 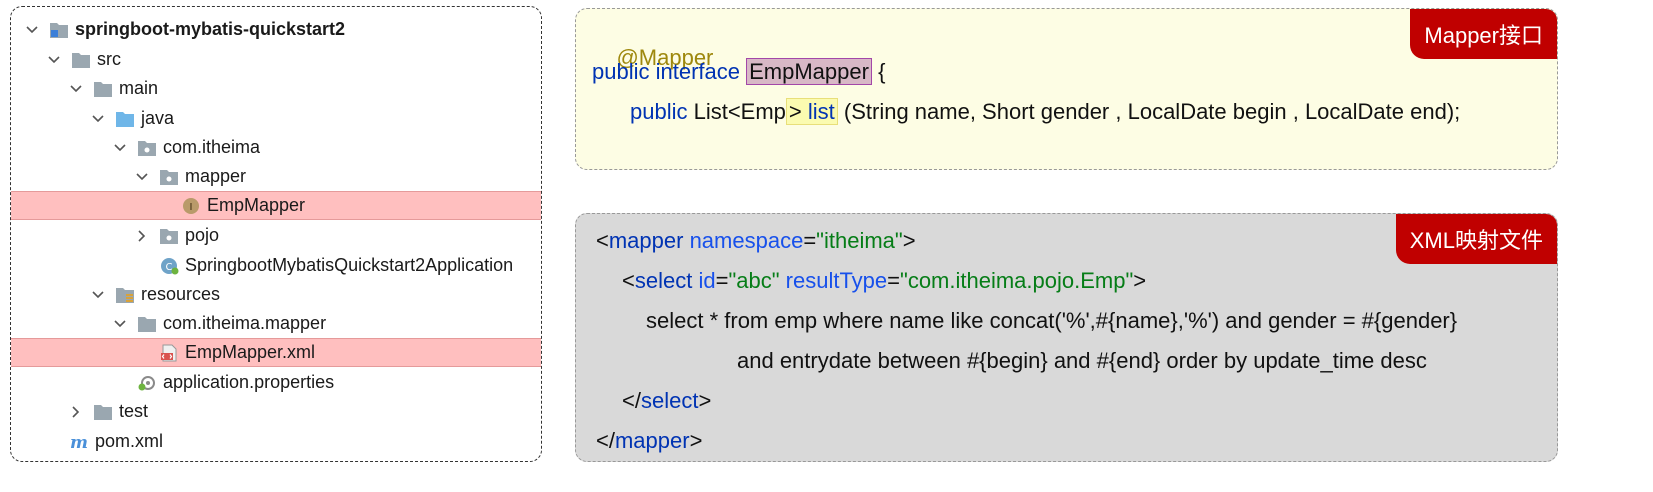 I want to click on tree-item-emp-mapper: I EmpMapper, so click(x=276, y=205).